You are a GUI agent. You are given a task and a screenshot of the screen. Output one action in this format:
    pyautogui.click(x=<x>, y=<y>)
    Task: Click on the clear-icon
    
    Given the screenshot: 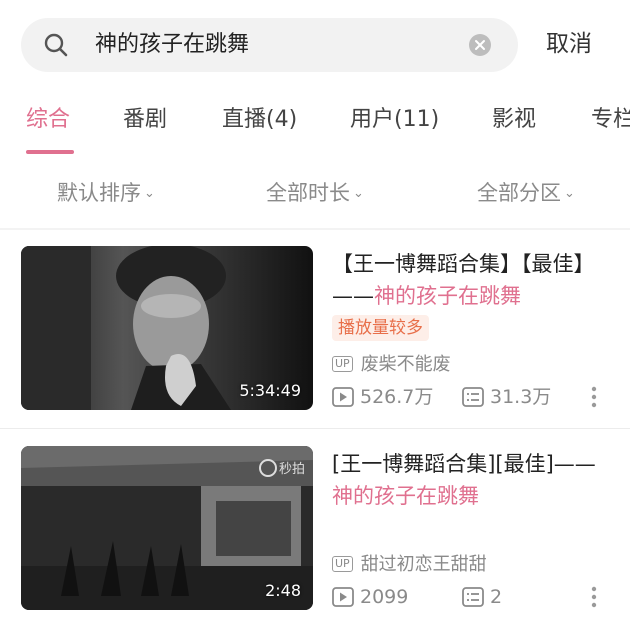 What is the action you would take?
    pyautogui.click(x=480, y=45)
    